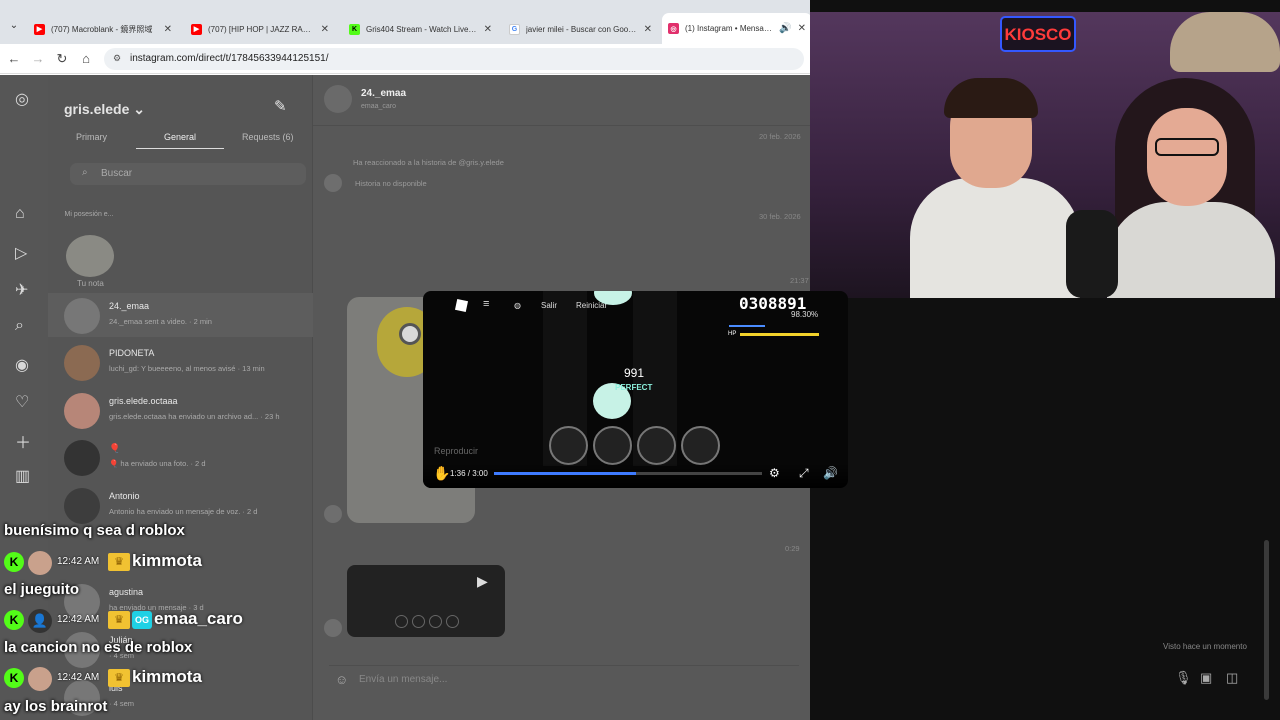 The image size is (1280, 720). I want to click on play-icon: ▶, so click(482, 581).